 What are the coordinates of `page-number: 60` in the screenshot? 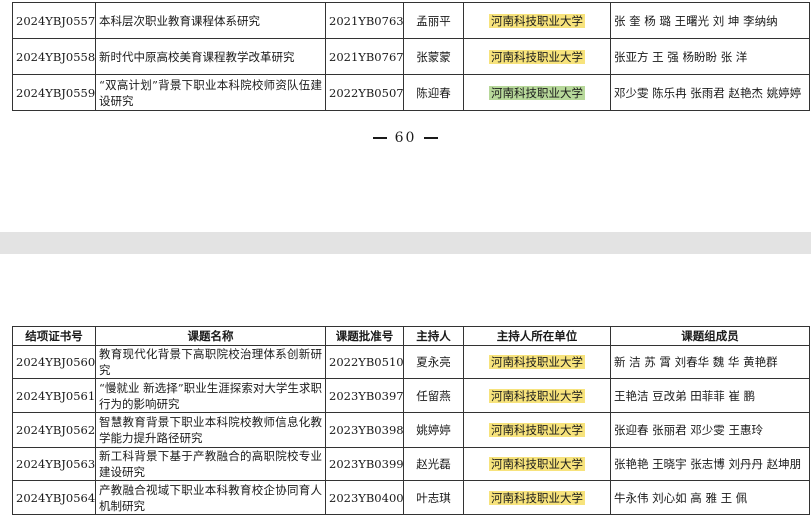 It's located at (405, 138).